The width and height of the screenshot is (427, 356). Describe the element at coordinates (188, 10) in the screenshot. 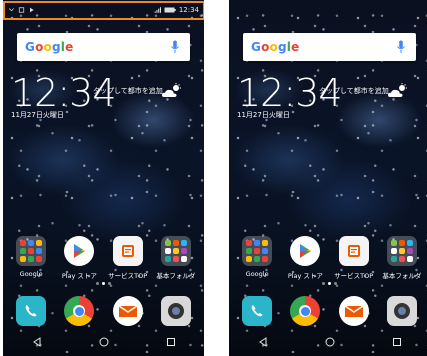

I see `status-time: 12:34` at that location.